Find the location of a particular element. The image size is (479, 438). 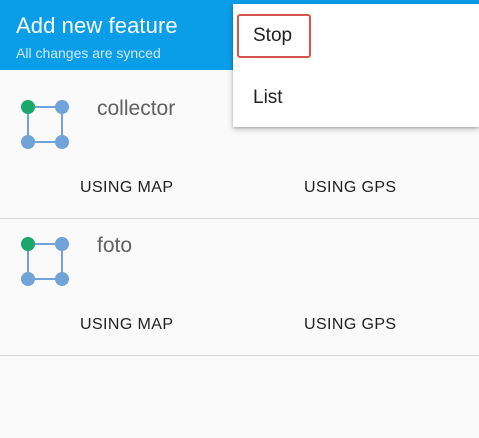

overflow-menu: Stop List is located at coordinates (356, 65).